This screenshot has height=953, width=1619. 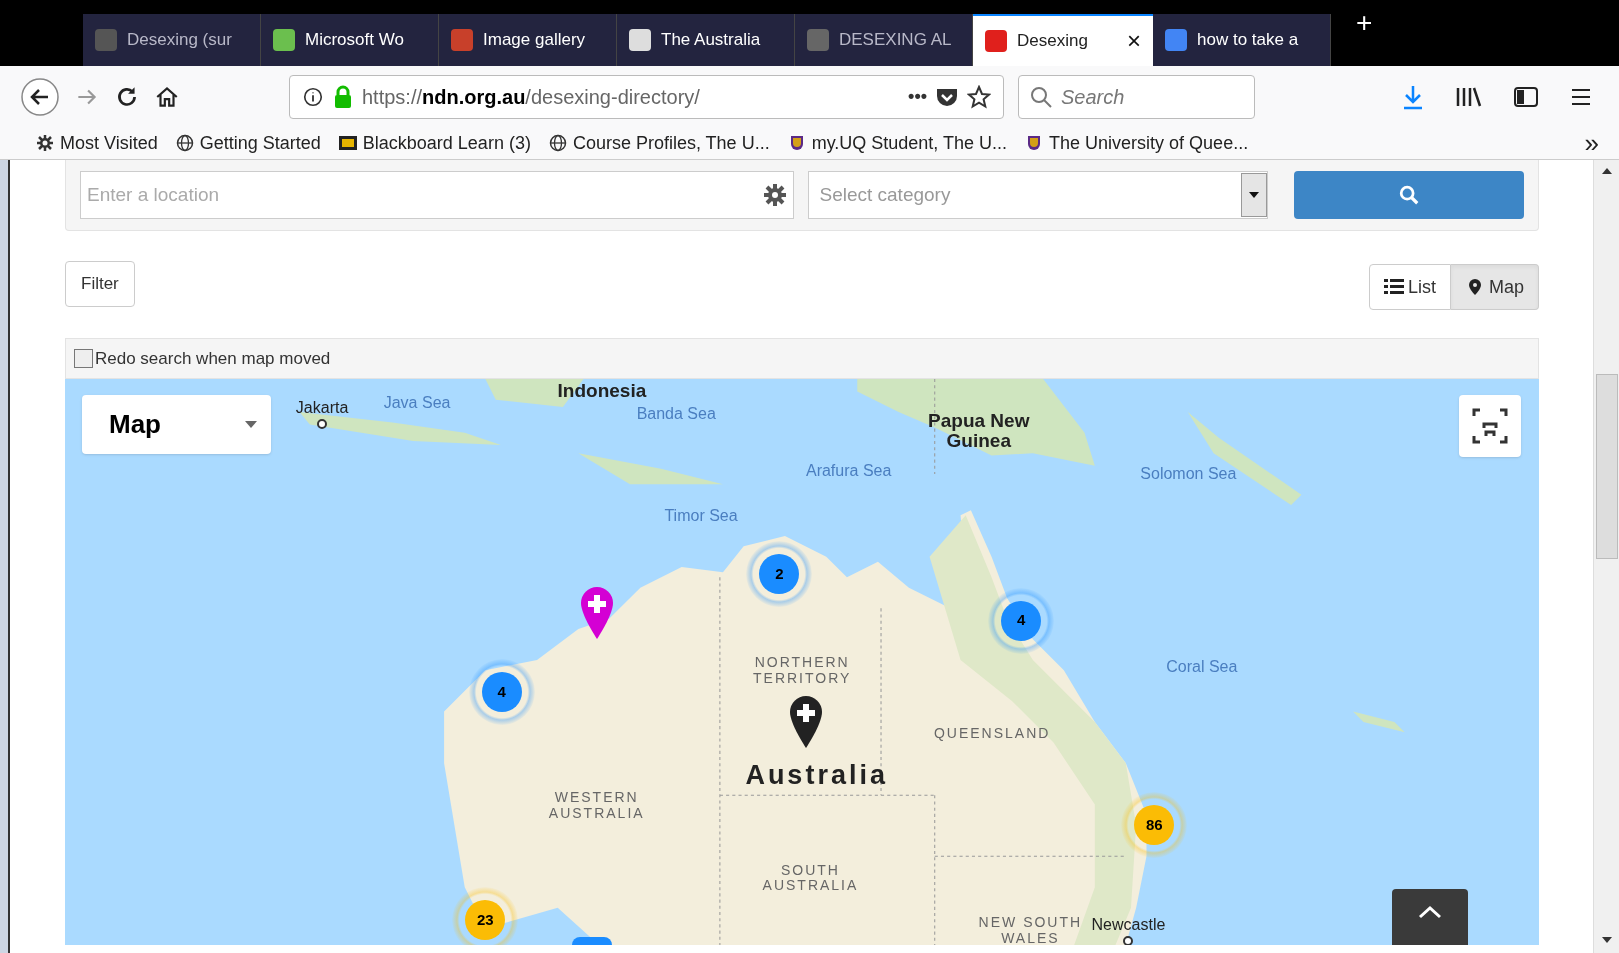 I want to click on tab-title: DESEXING AL, so click(x=896, y=40).